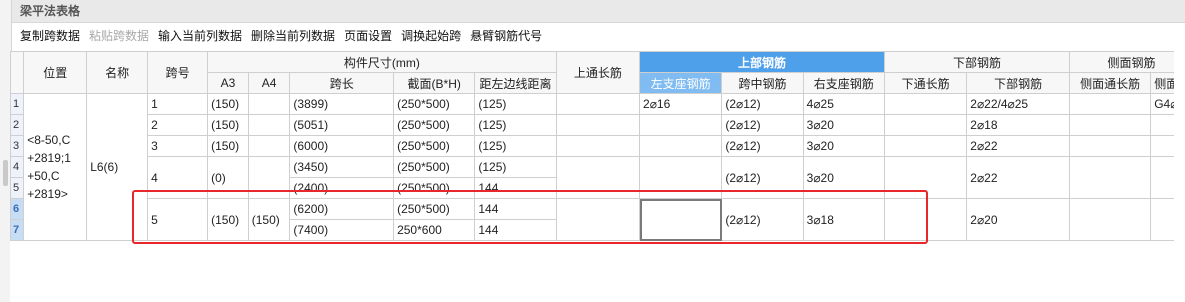 This screenshot has width=1185, height=302. I want to click on span-length-cell: (7400), so click(342, 230).